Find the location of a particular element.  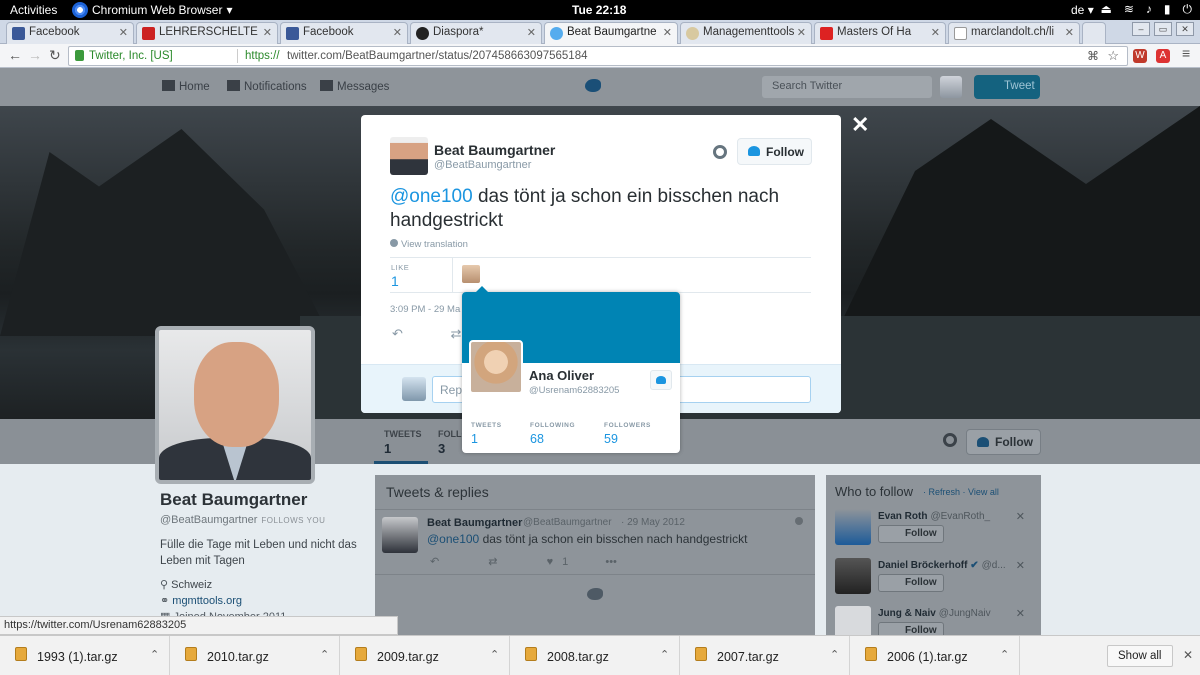

hovercard-tweets: TWEETS 1 is located at coordinates (486, 434).